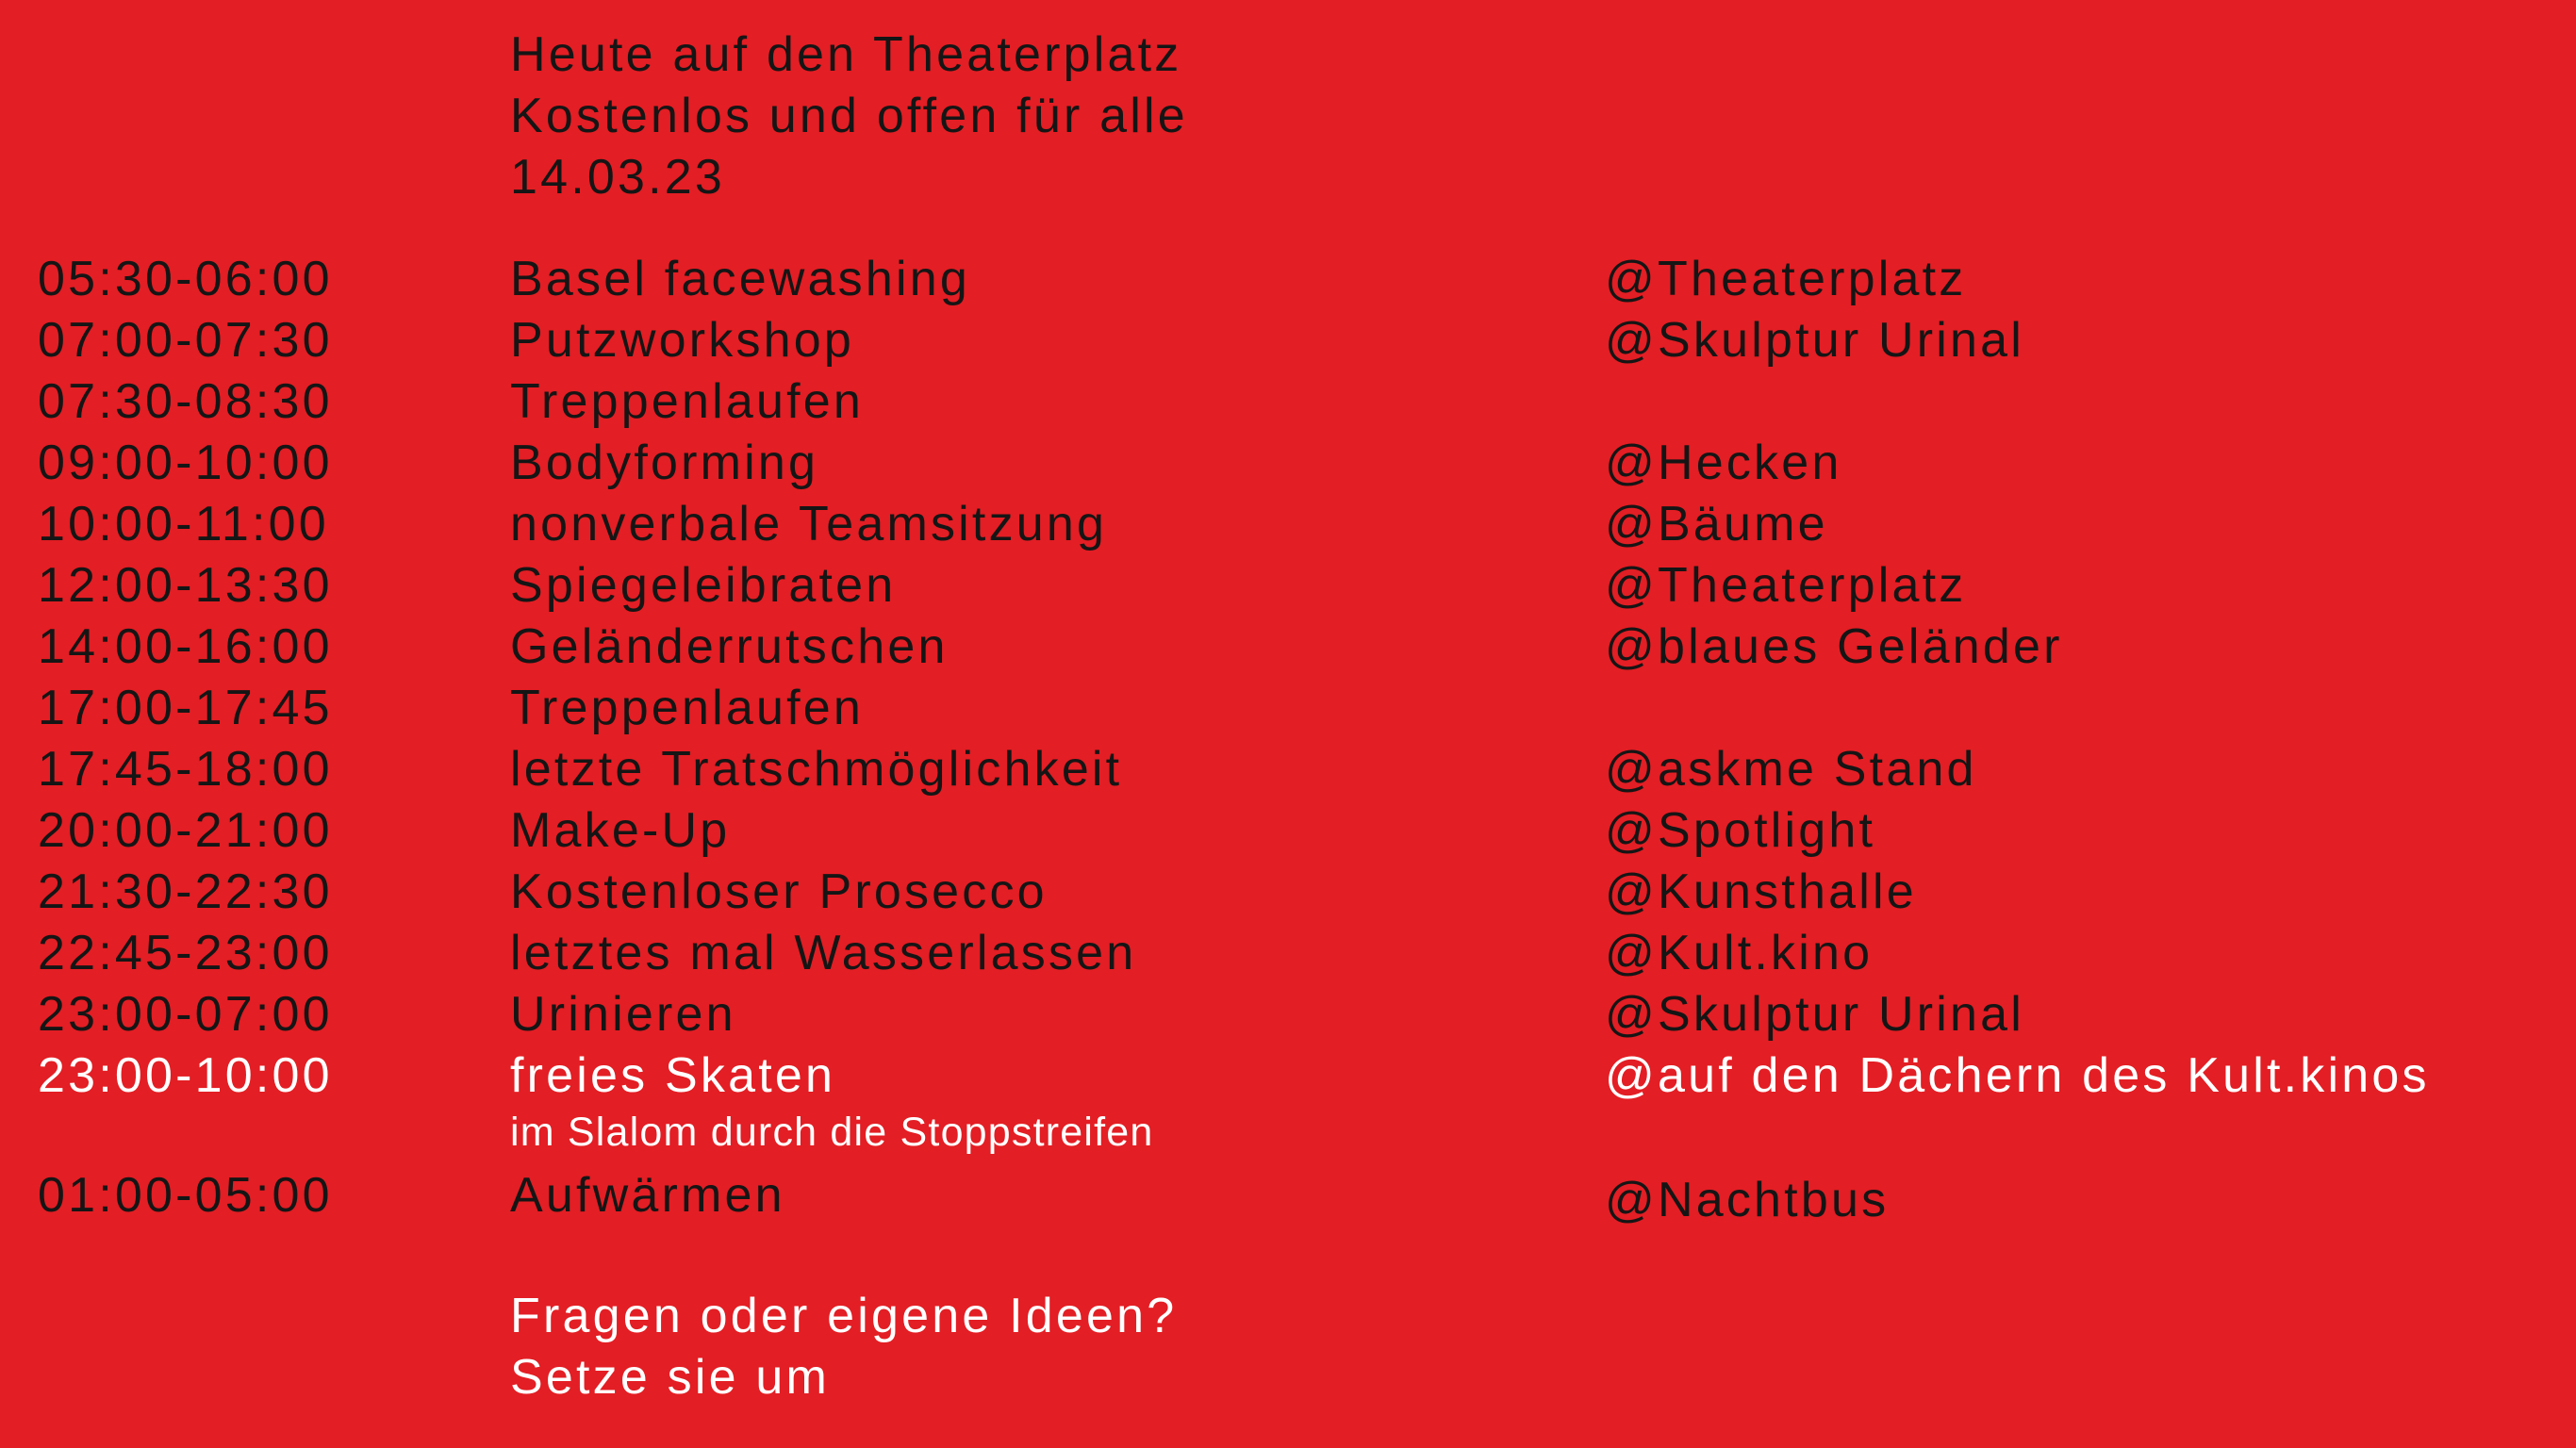  Describe the element at coordinates (832, 1132) in the screenshot. I see `schedule-event-note: im Slalom durch die Stoppstreifen` at that location.